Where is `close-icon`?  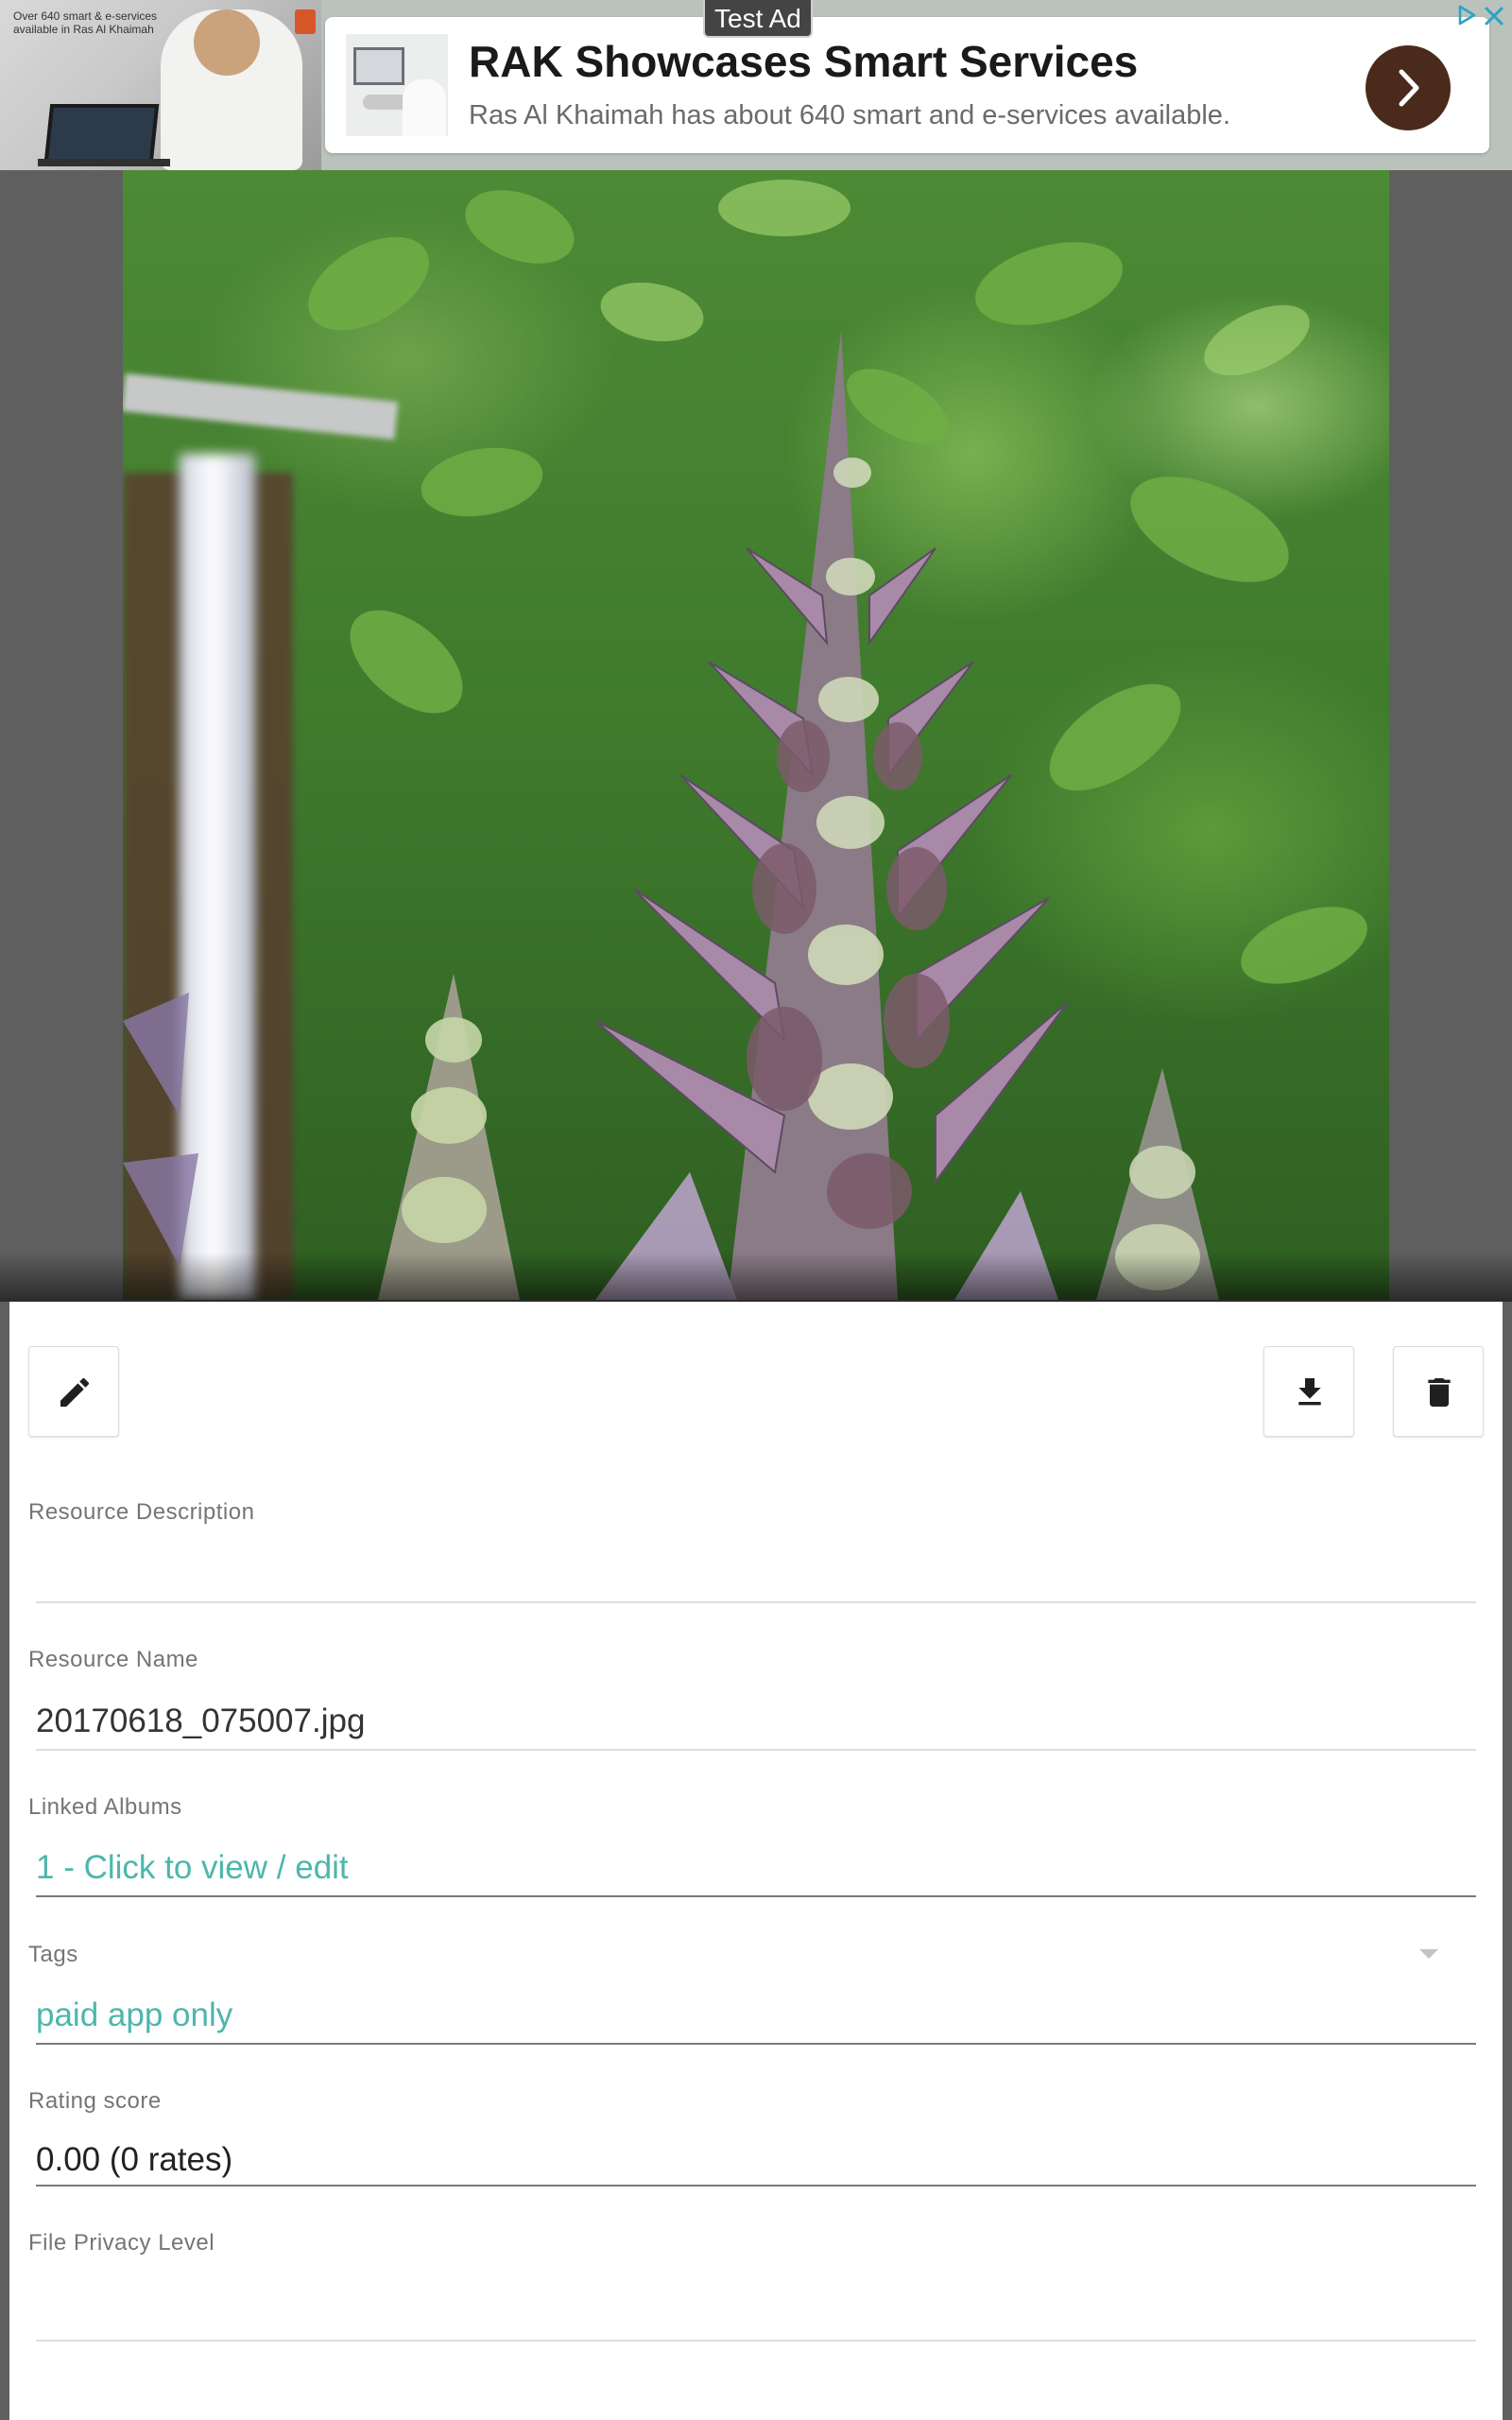 close-icon is located at coordinates (1494, 16).